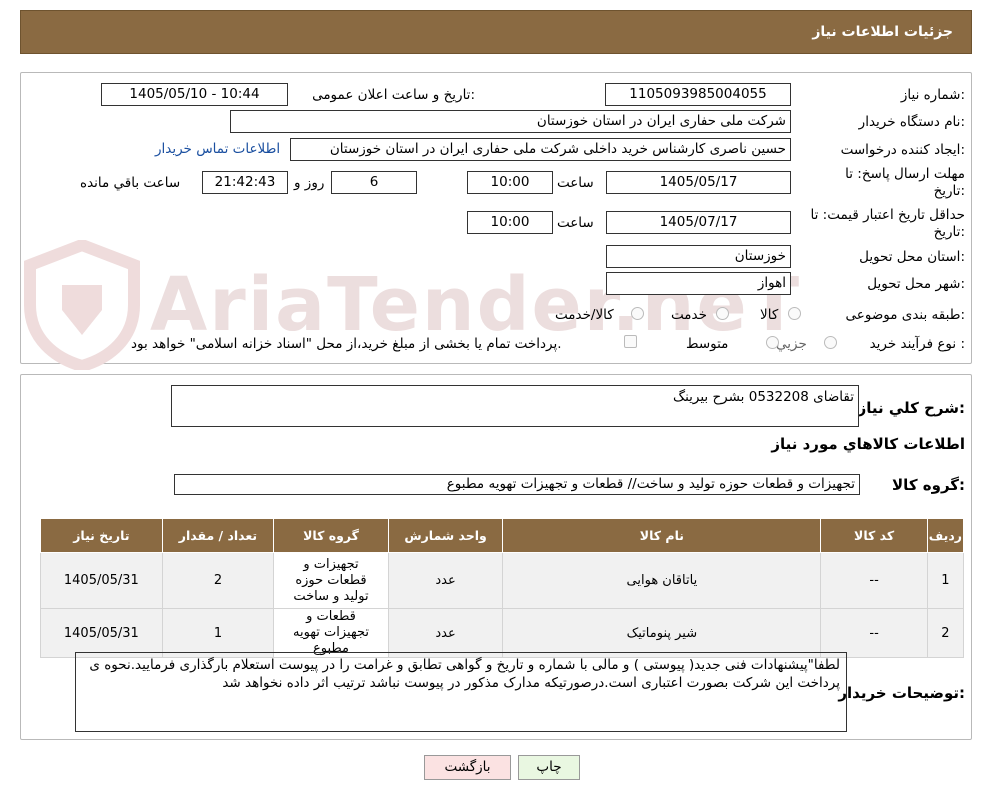 Image resolution: width=985 pixels, height=799 pixels. I want to click on general-desc-label: شرح کلي نياز:, so click(911, 408).